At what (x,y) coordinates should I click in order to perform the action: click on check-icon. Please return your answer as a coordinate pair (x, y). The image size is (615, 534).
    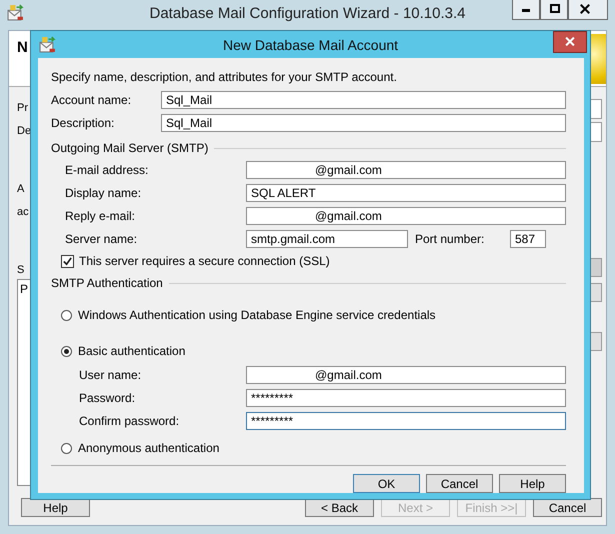
    Looking at the image, I should click on (67, 261).